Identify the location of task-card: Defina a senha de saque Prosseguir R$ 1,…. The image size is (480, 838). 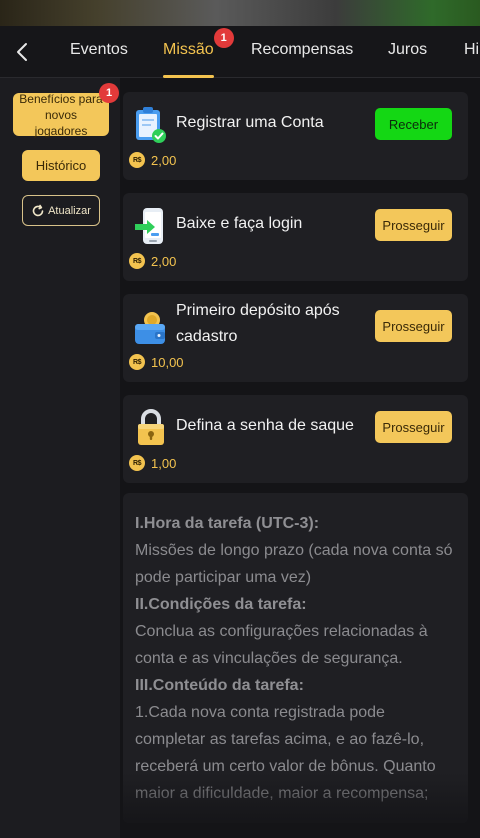
(295, 439).